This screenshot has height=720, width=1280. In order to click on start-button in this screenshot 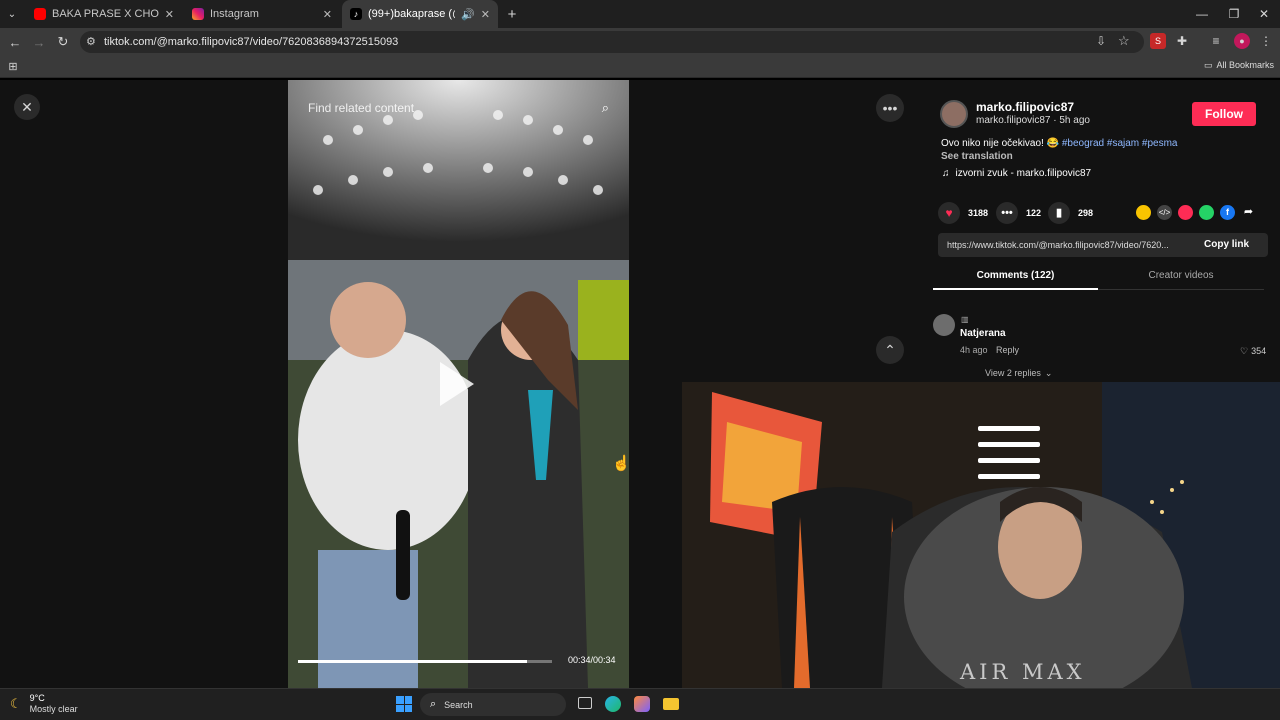, I will do `click(404, 704)`.